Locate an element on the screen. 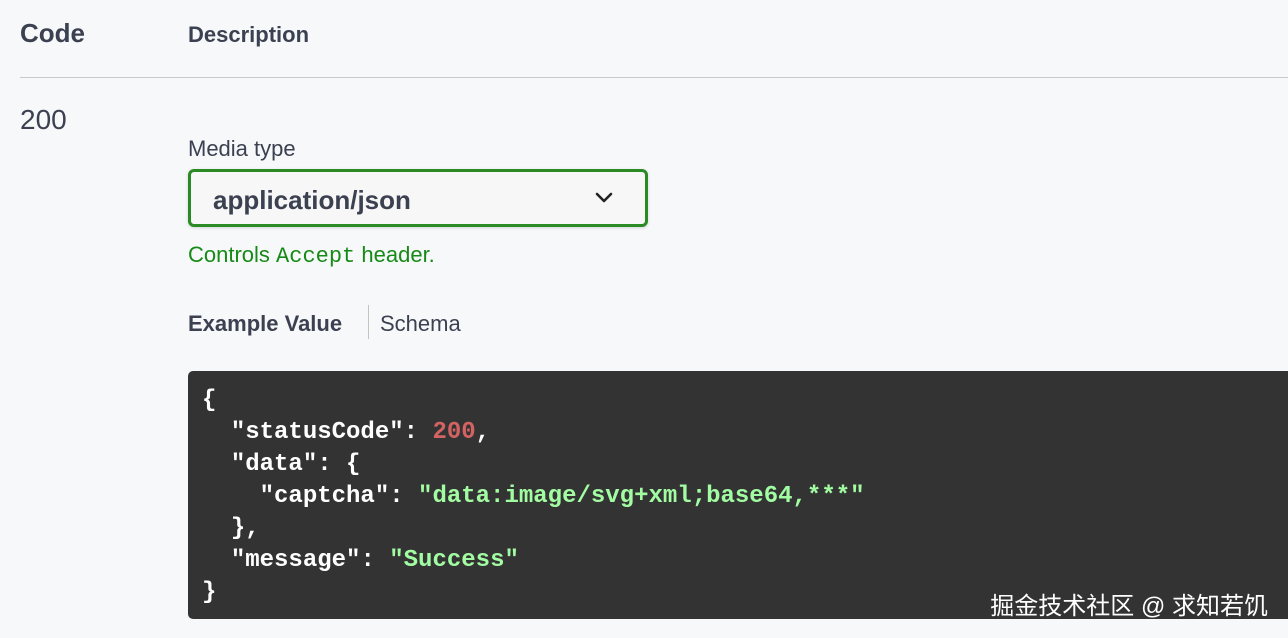  watermark: 掘金技术社区 @ 求知若饥 is located at coordinates (1129, 606).